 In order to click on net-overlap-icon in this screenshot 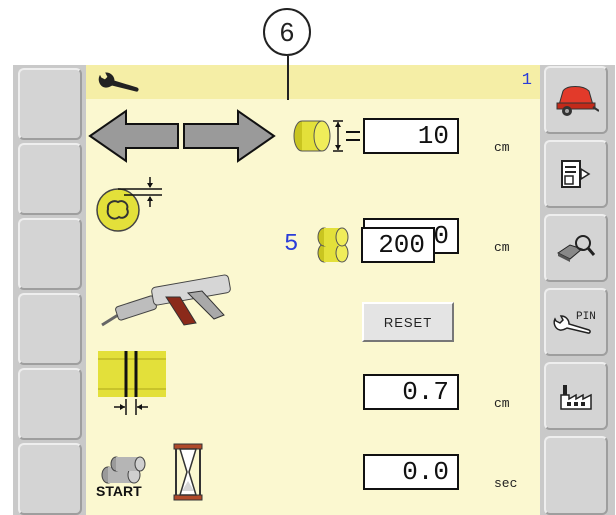, I will do `click(132, 383)`.